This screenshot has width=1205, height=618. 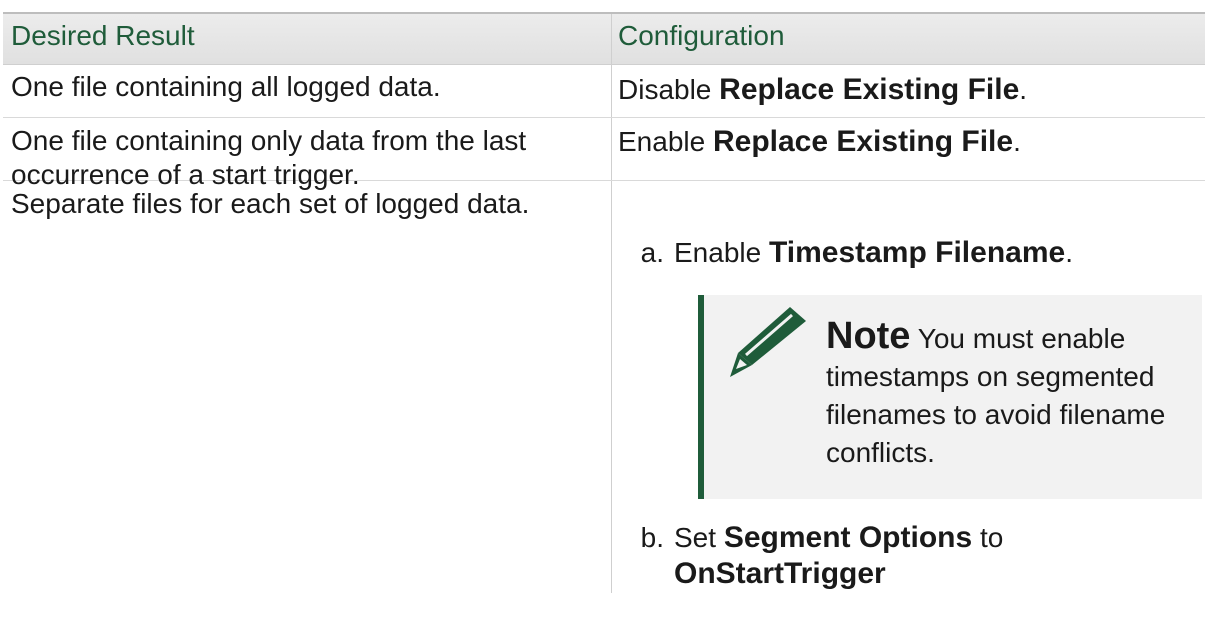 What do you see at coordinates (652, 537) in the screenshot?
I see `step-marker: b.` at bounding box center [652, 537].